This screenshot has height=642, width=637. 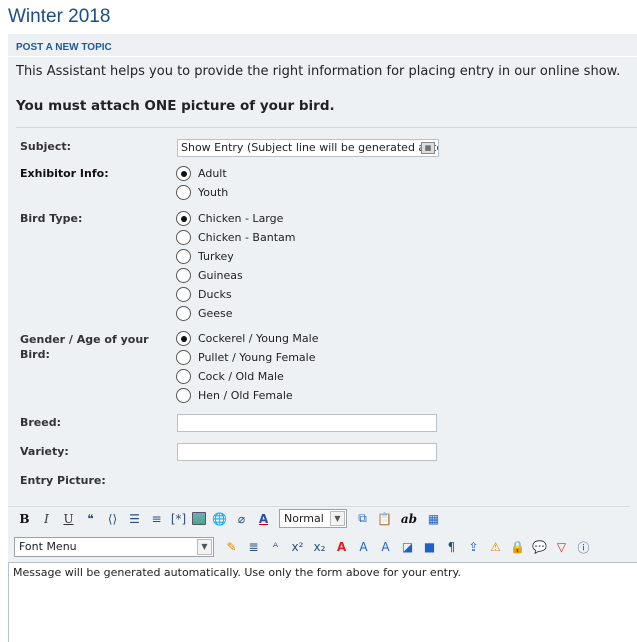 I want to click on font-size-select: Normal ▼, so click(x=313, y=518).